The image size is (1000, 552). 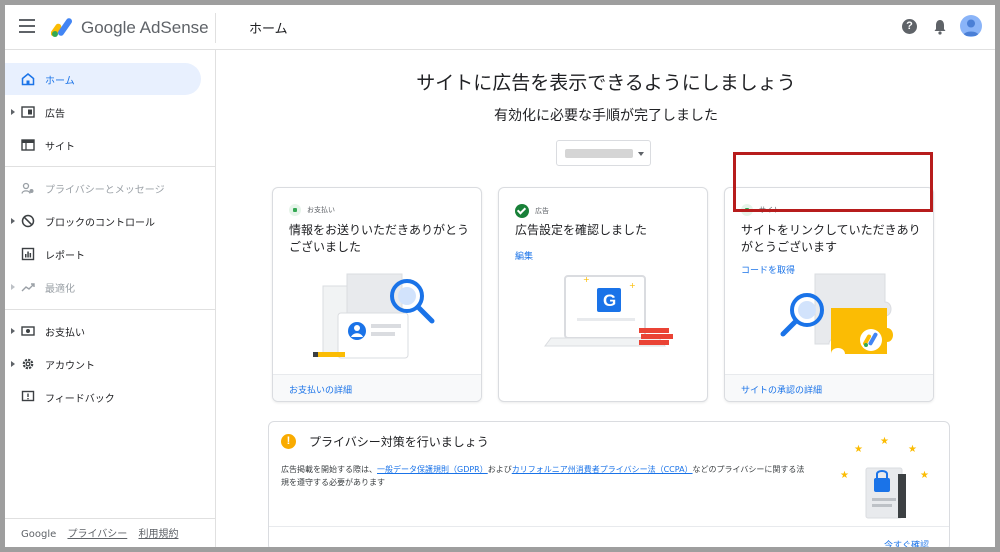 I want to click on svg-text: G, so click(x=609, y=300).